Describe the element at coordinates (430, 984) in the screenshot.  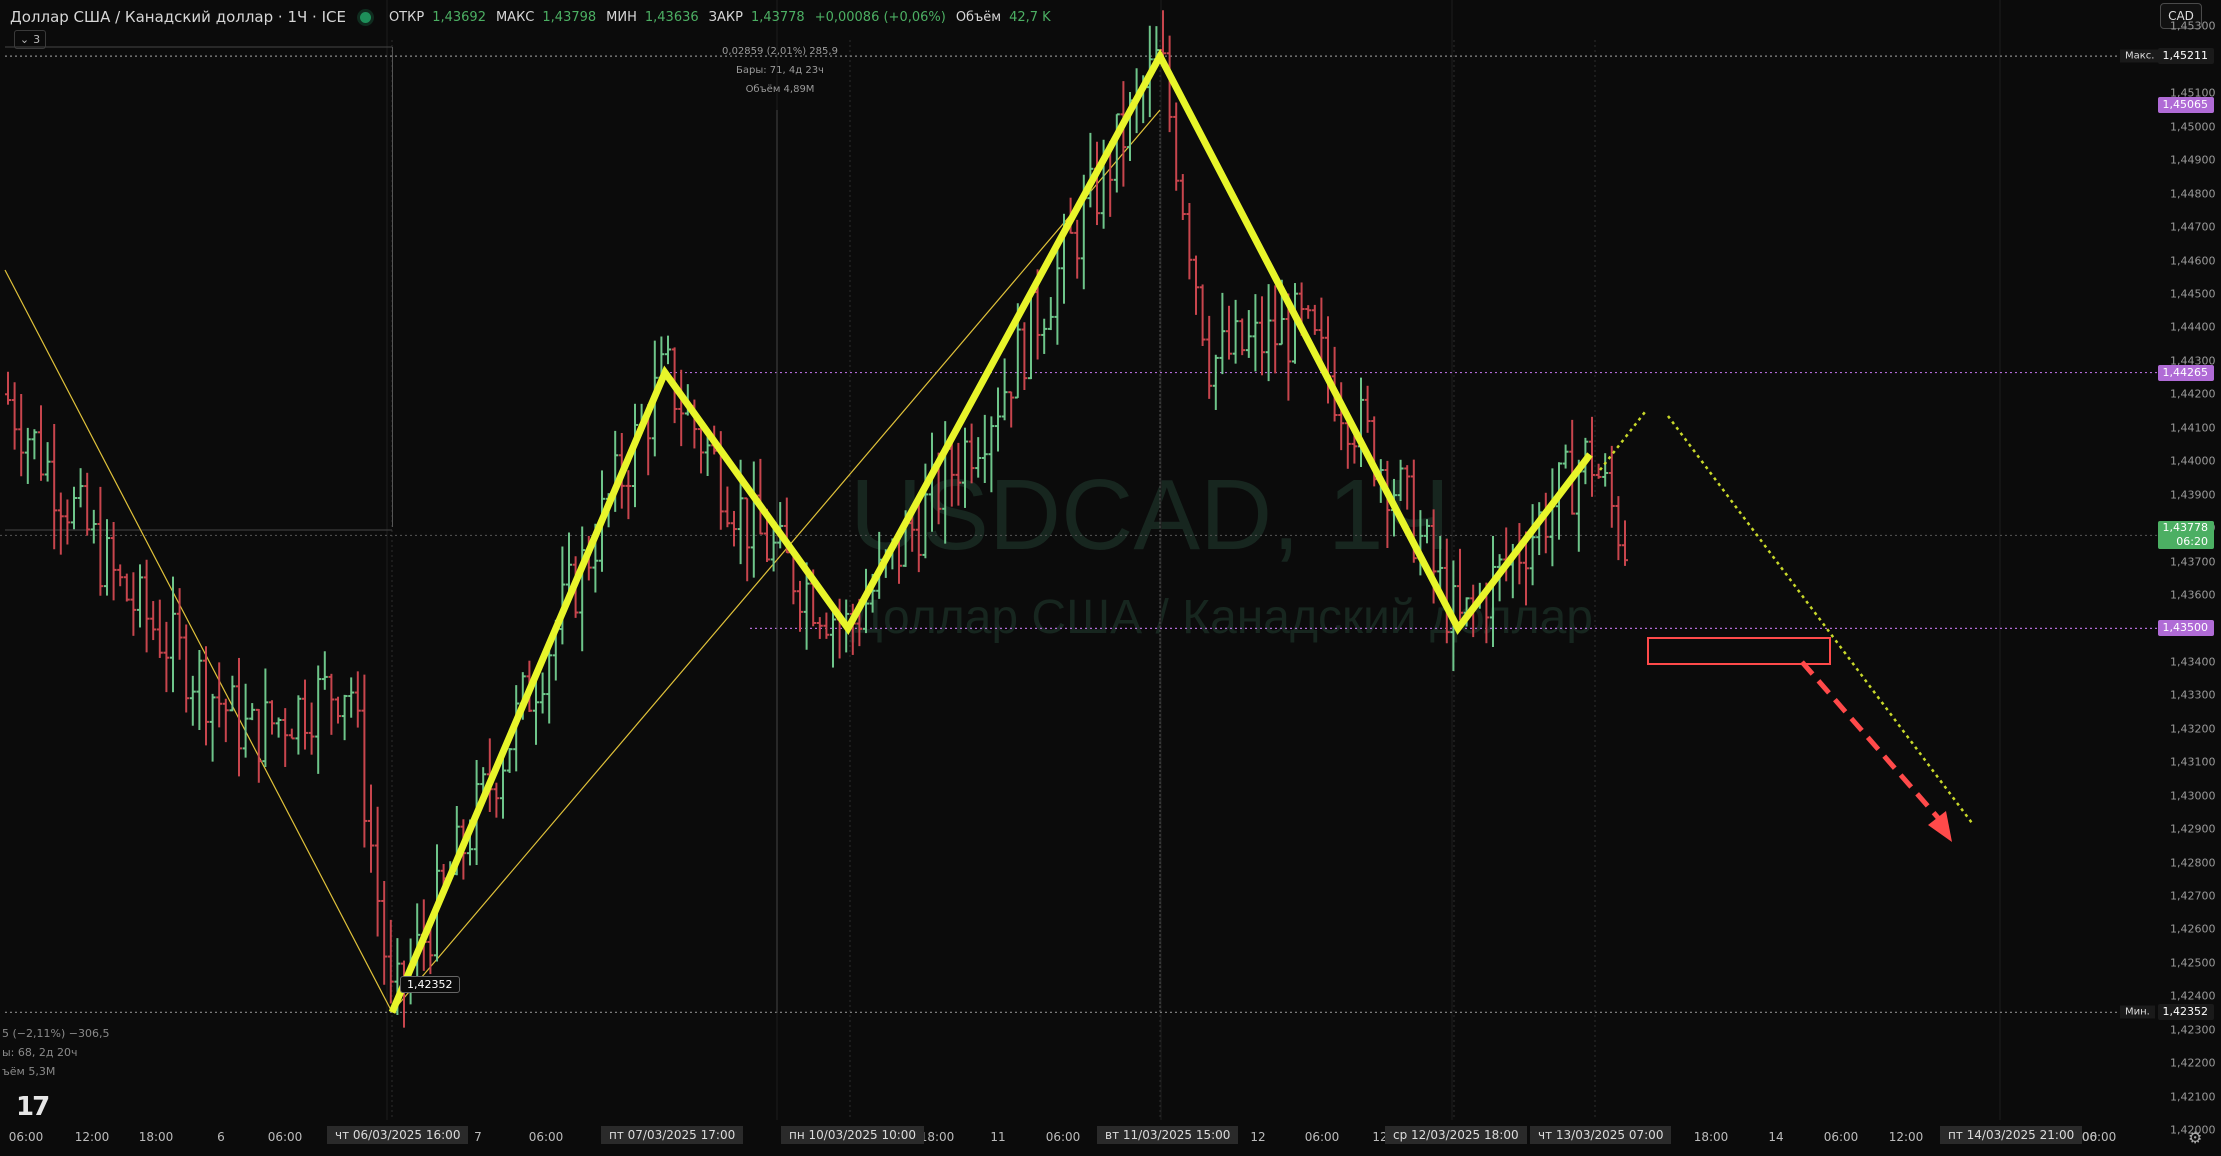
I see `low-price-label: 1,42352` at that location.